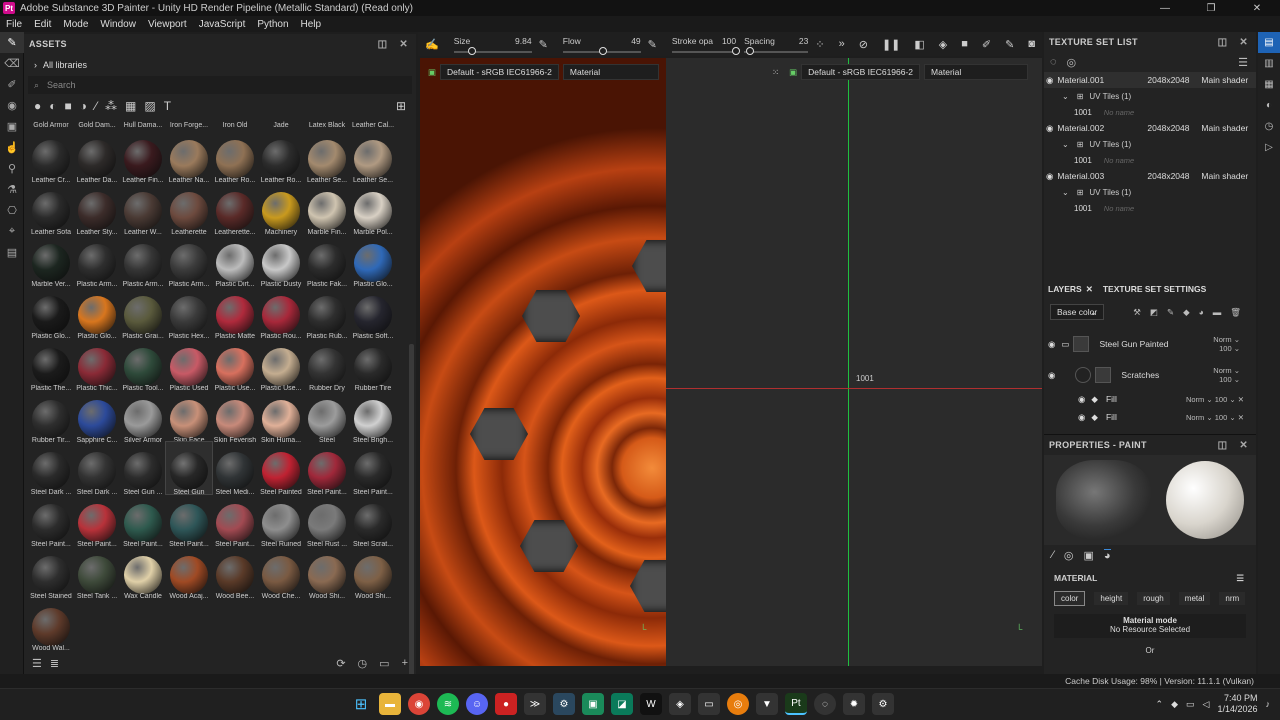 This screenshot has height=720, width=1280. I want to click on hide-icon: ◌, so click(1053, 62).